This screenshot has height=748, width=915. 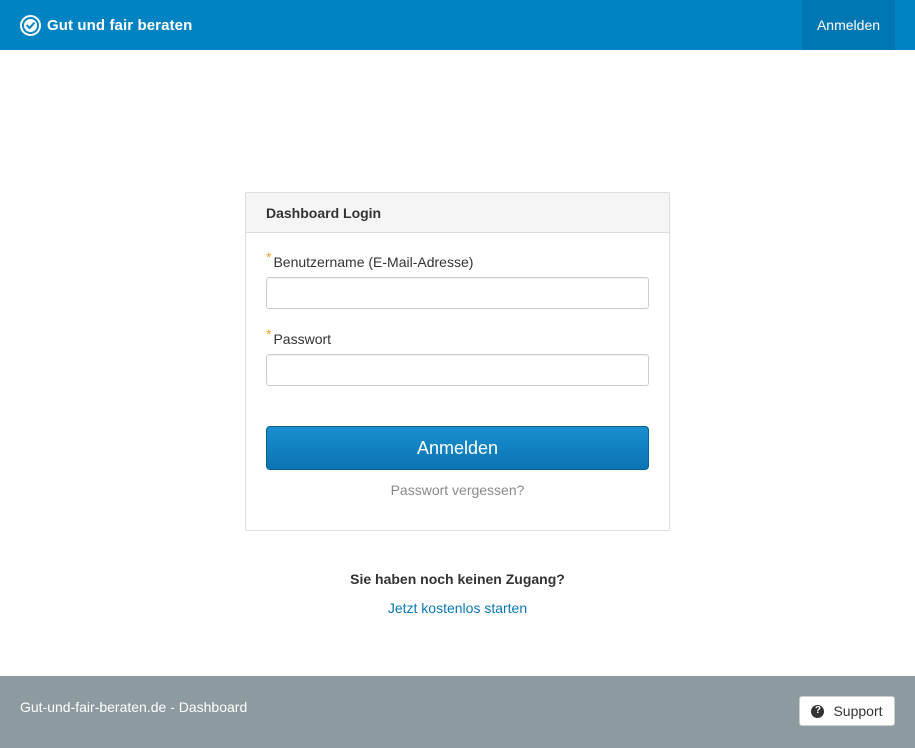 I want to click on password-input, so click(x=457, y=370).